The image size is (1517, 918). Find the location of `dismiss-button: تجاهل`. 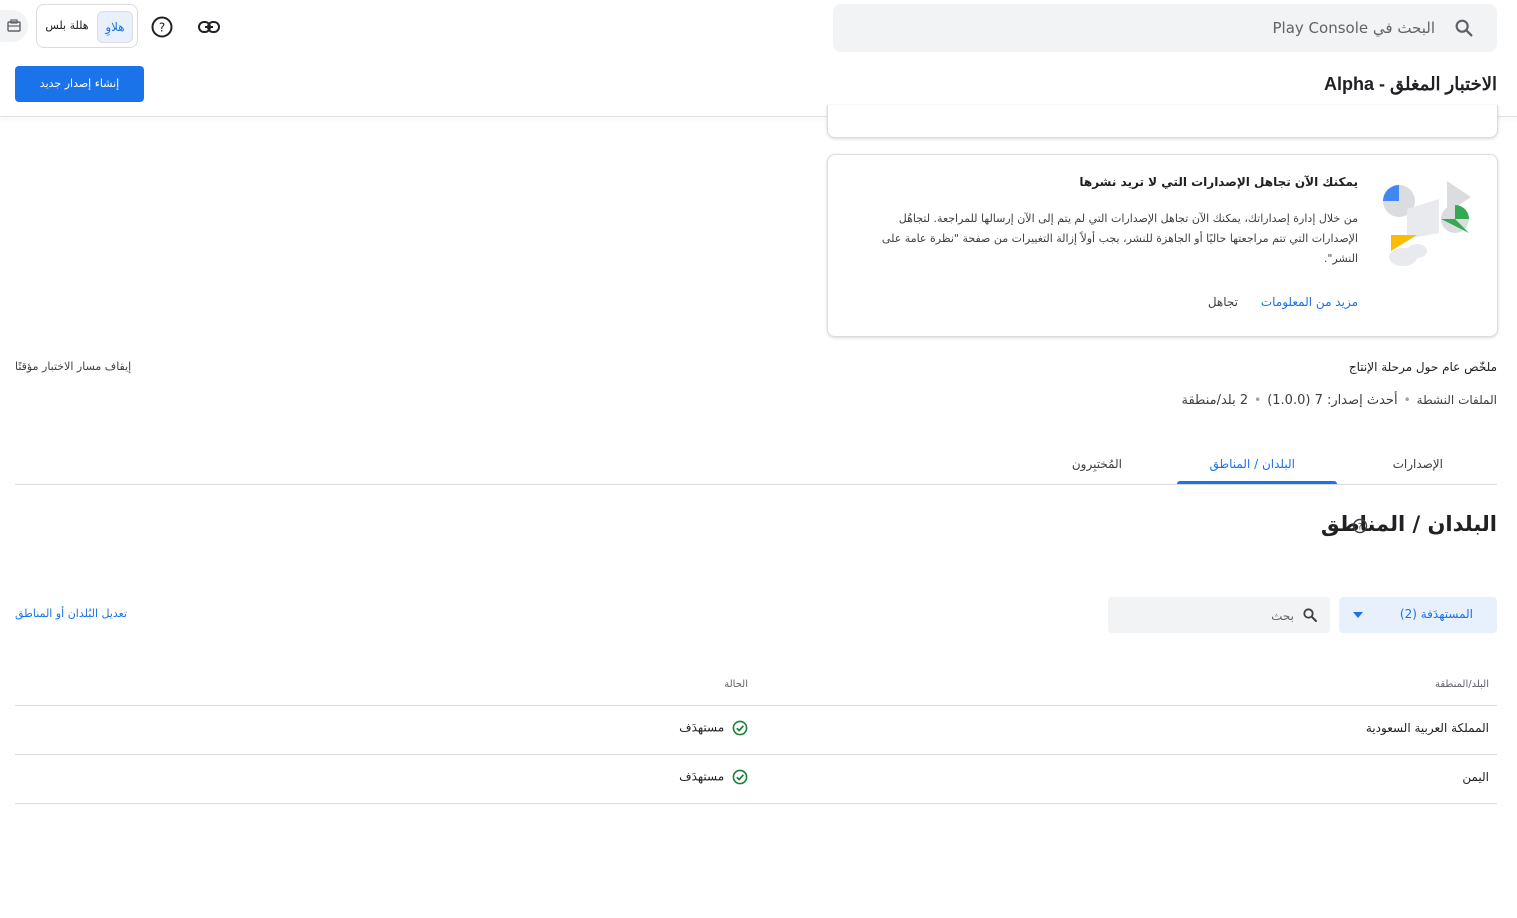

dismiss-button: تجاهل is located at coordinates (1223, 302).